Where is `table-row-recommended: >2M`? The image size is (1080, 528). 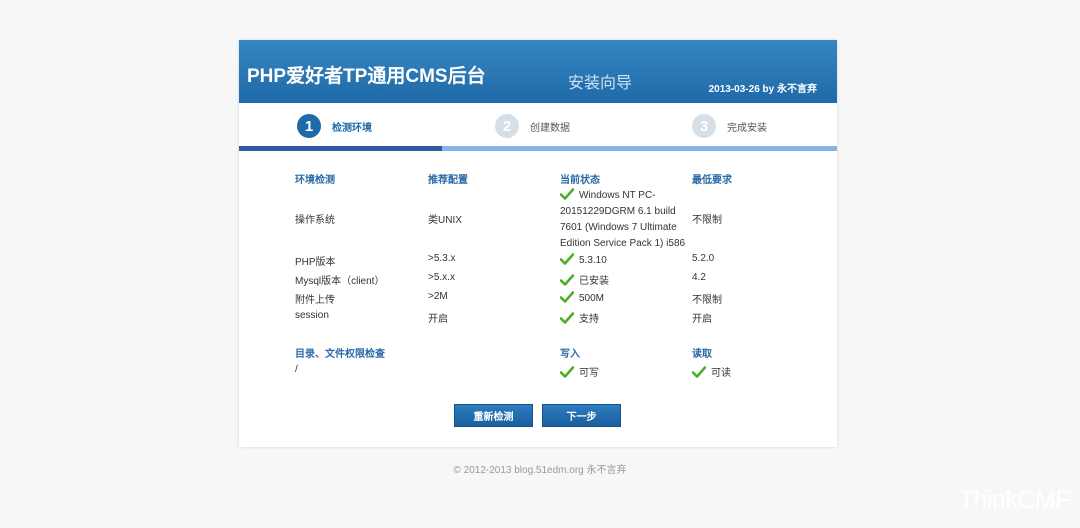 table-row-recommended: >2M is located at coordinates (438, 296).